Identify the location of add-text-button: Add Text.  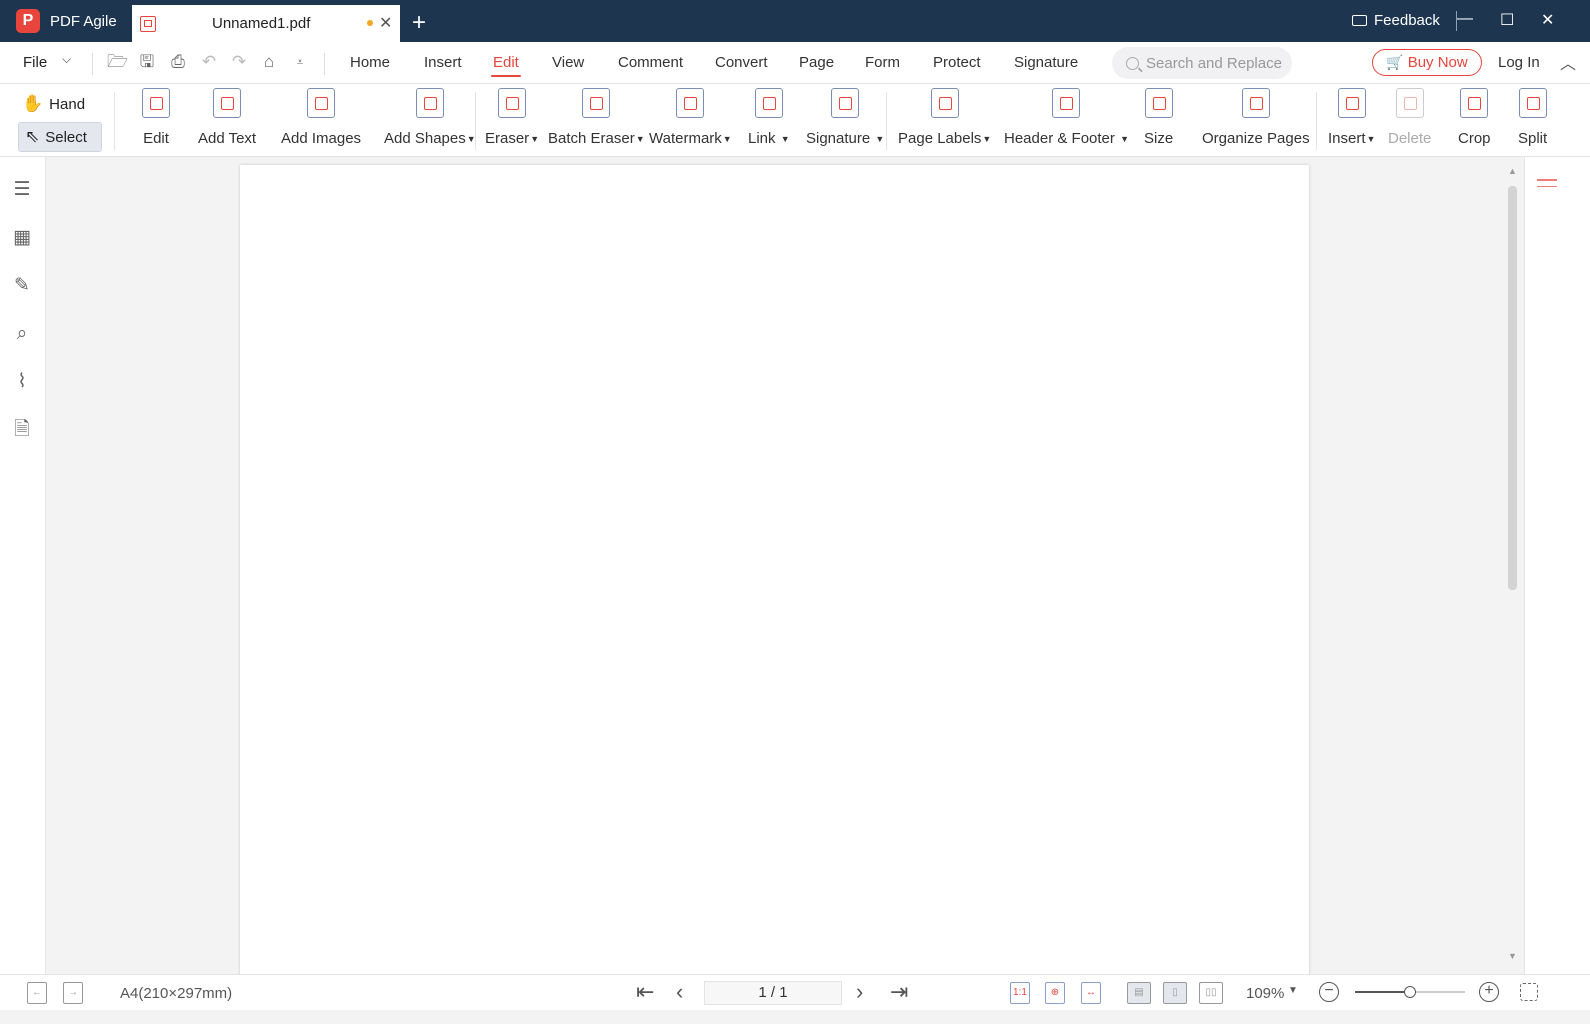
(227, 117).